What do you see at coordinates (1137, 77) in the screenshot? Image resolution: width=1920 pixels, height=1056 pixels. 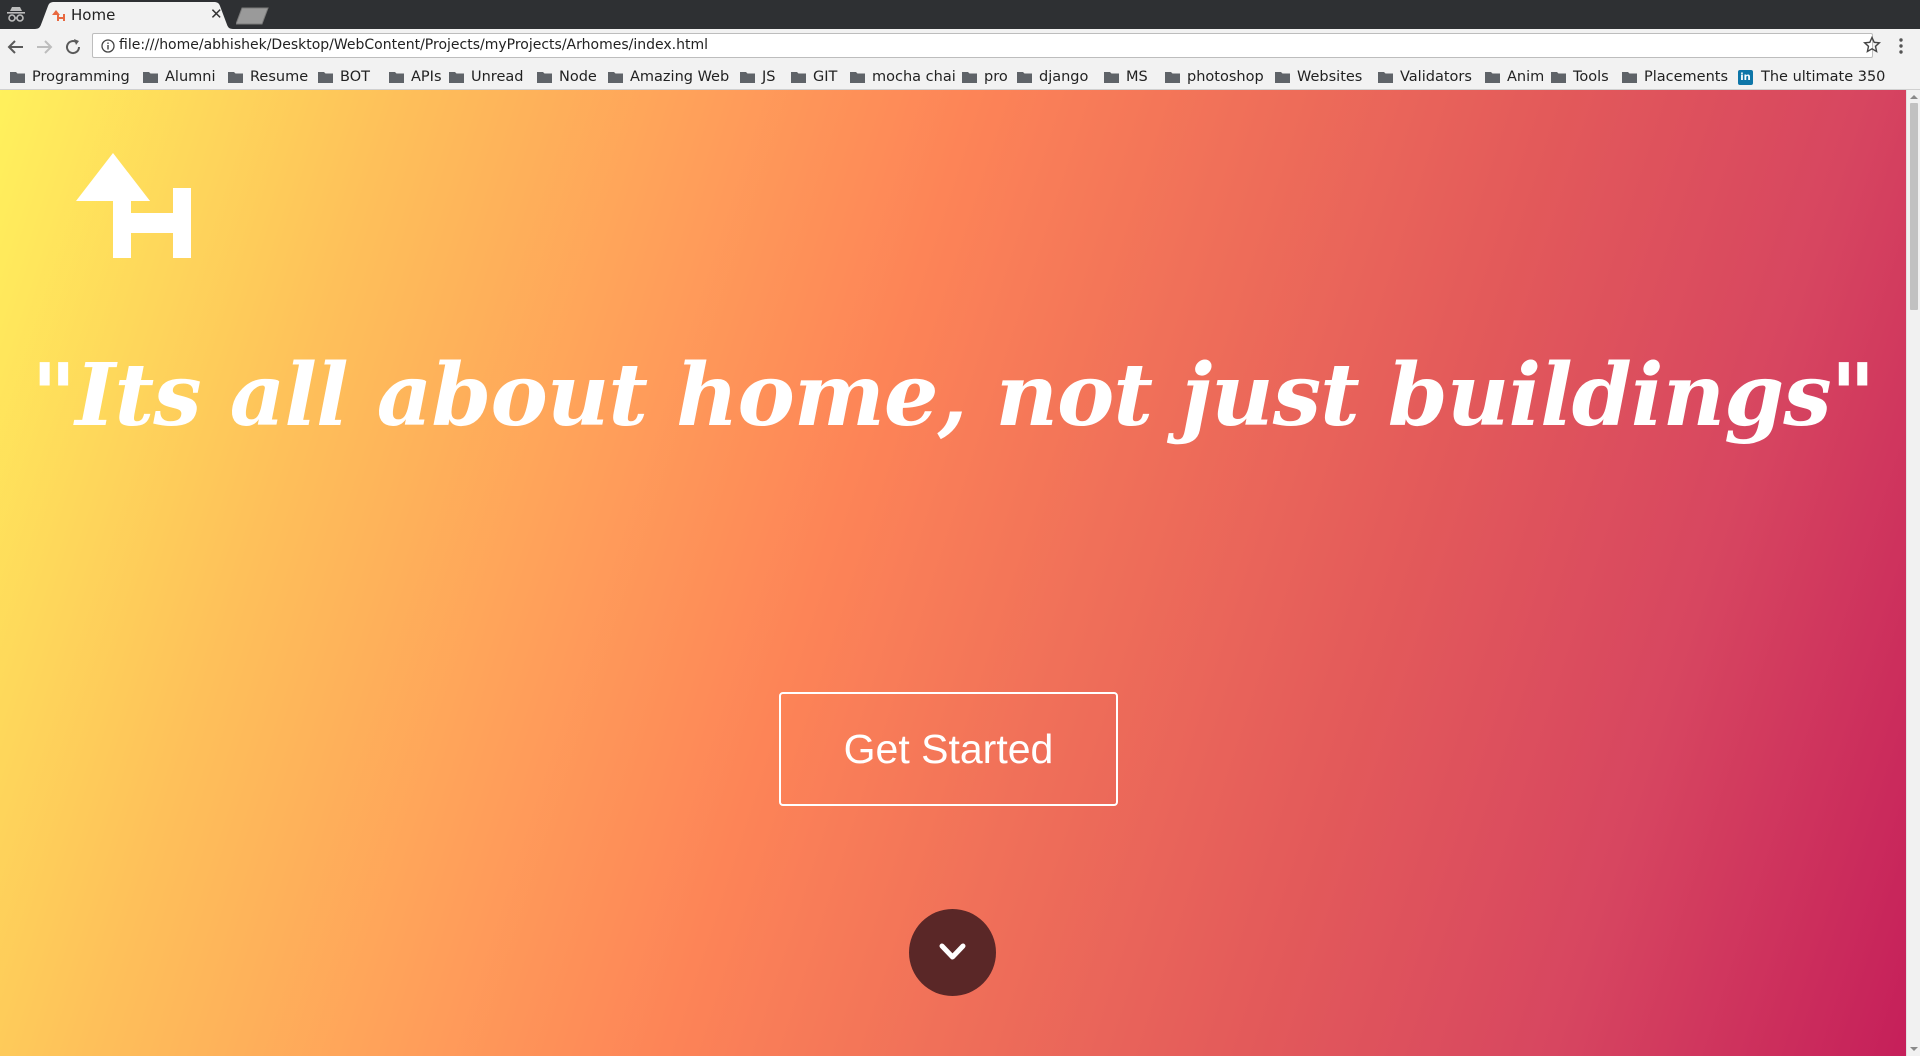 I see `bookmark-label: MS` at bounding box center [1137, 77].